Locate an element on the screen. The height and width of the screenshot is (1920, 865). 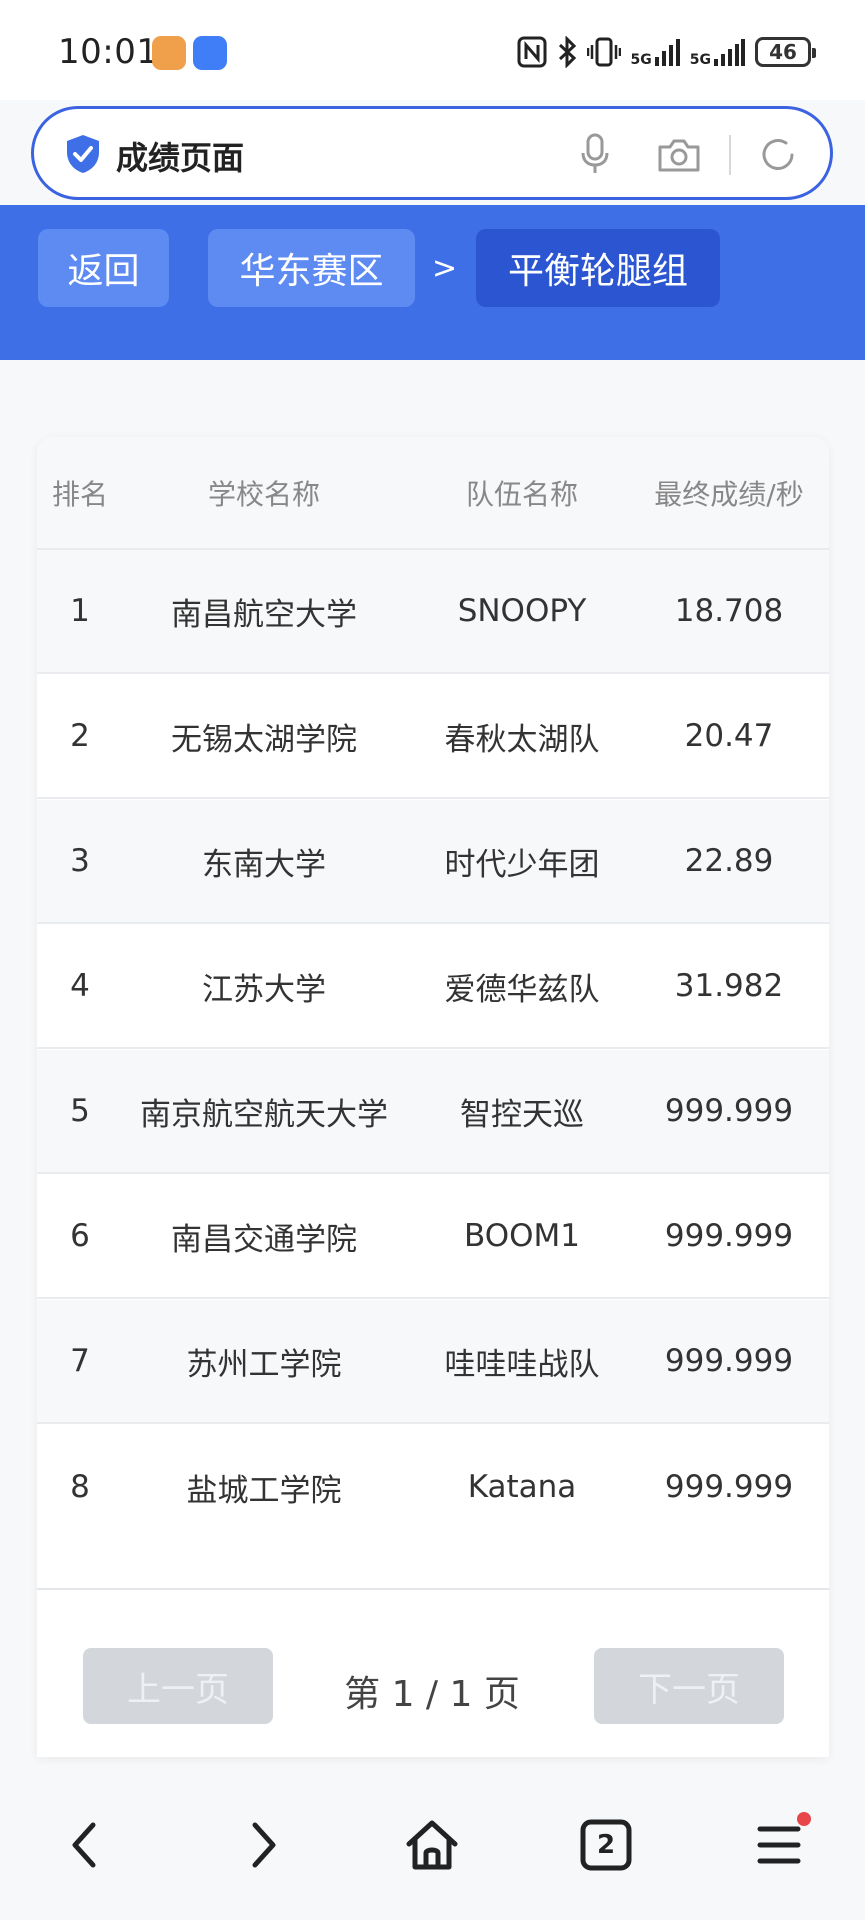
status-bar: 10:01 5G 5G 46 is located at coordinates (432, 50).